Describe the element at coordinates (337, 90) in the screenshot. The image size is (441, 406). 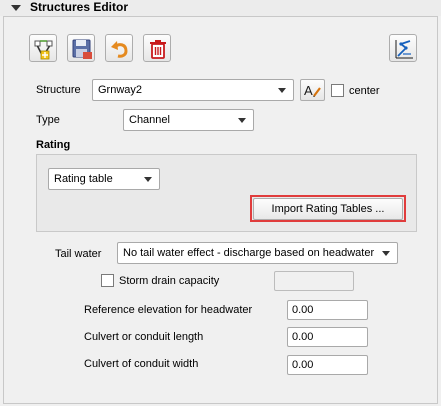
I see `center-checkbox` at that location.